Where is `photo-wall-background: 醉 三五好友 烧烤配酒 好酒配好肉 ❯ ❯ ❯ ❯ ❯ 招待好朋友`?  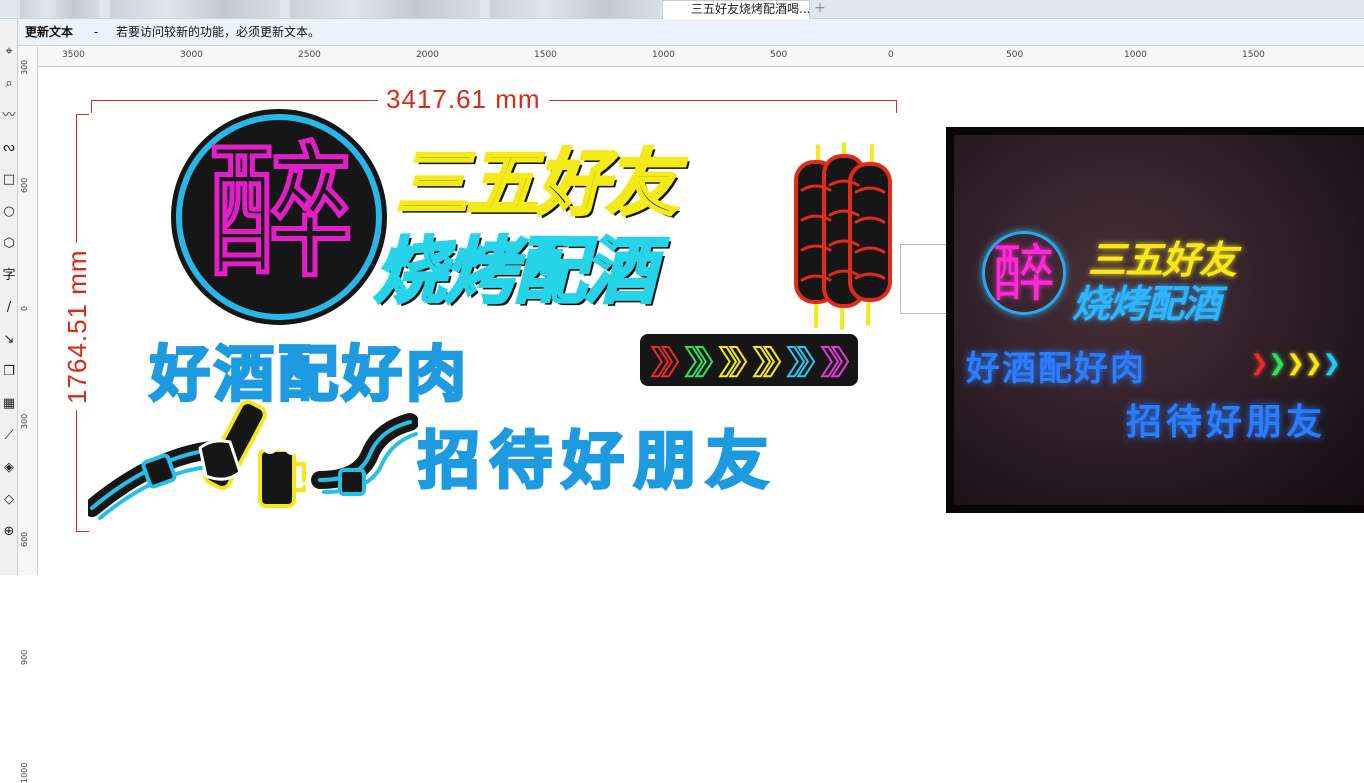 photo-wall-background: 醉 三五好友 烧烤配酒 好酒配好肉 ❯ ❯ ❯ ❯ ❯ 招待好朋友 is located at coordinates (1159, 320).